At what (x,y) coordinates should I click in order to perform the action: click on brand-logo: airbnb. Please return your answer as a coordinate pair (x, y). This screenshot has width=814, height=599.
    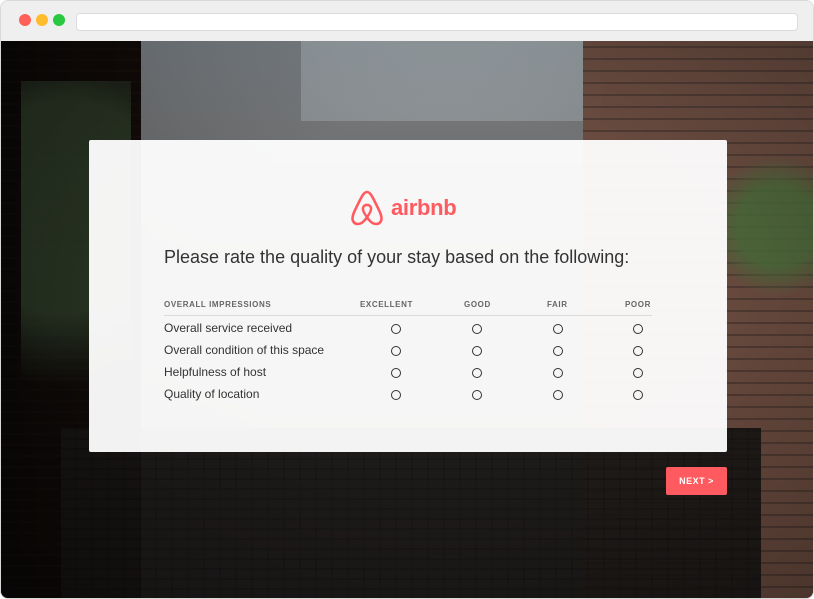
    Looking at the image, I should click on (403, 208).